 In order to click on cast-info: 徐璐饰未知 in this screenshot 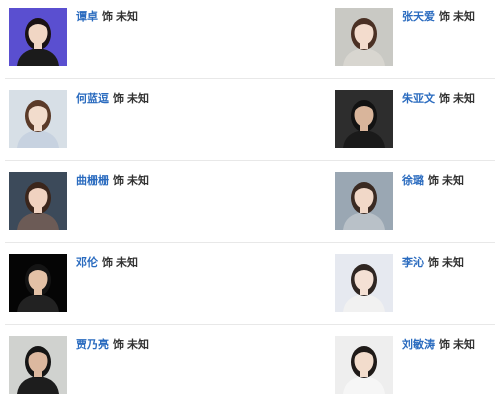, I will do `click(433, 181)`.